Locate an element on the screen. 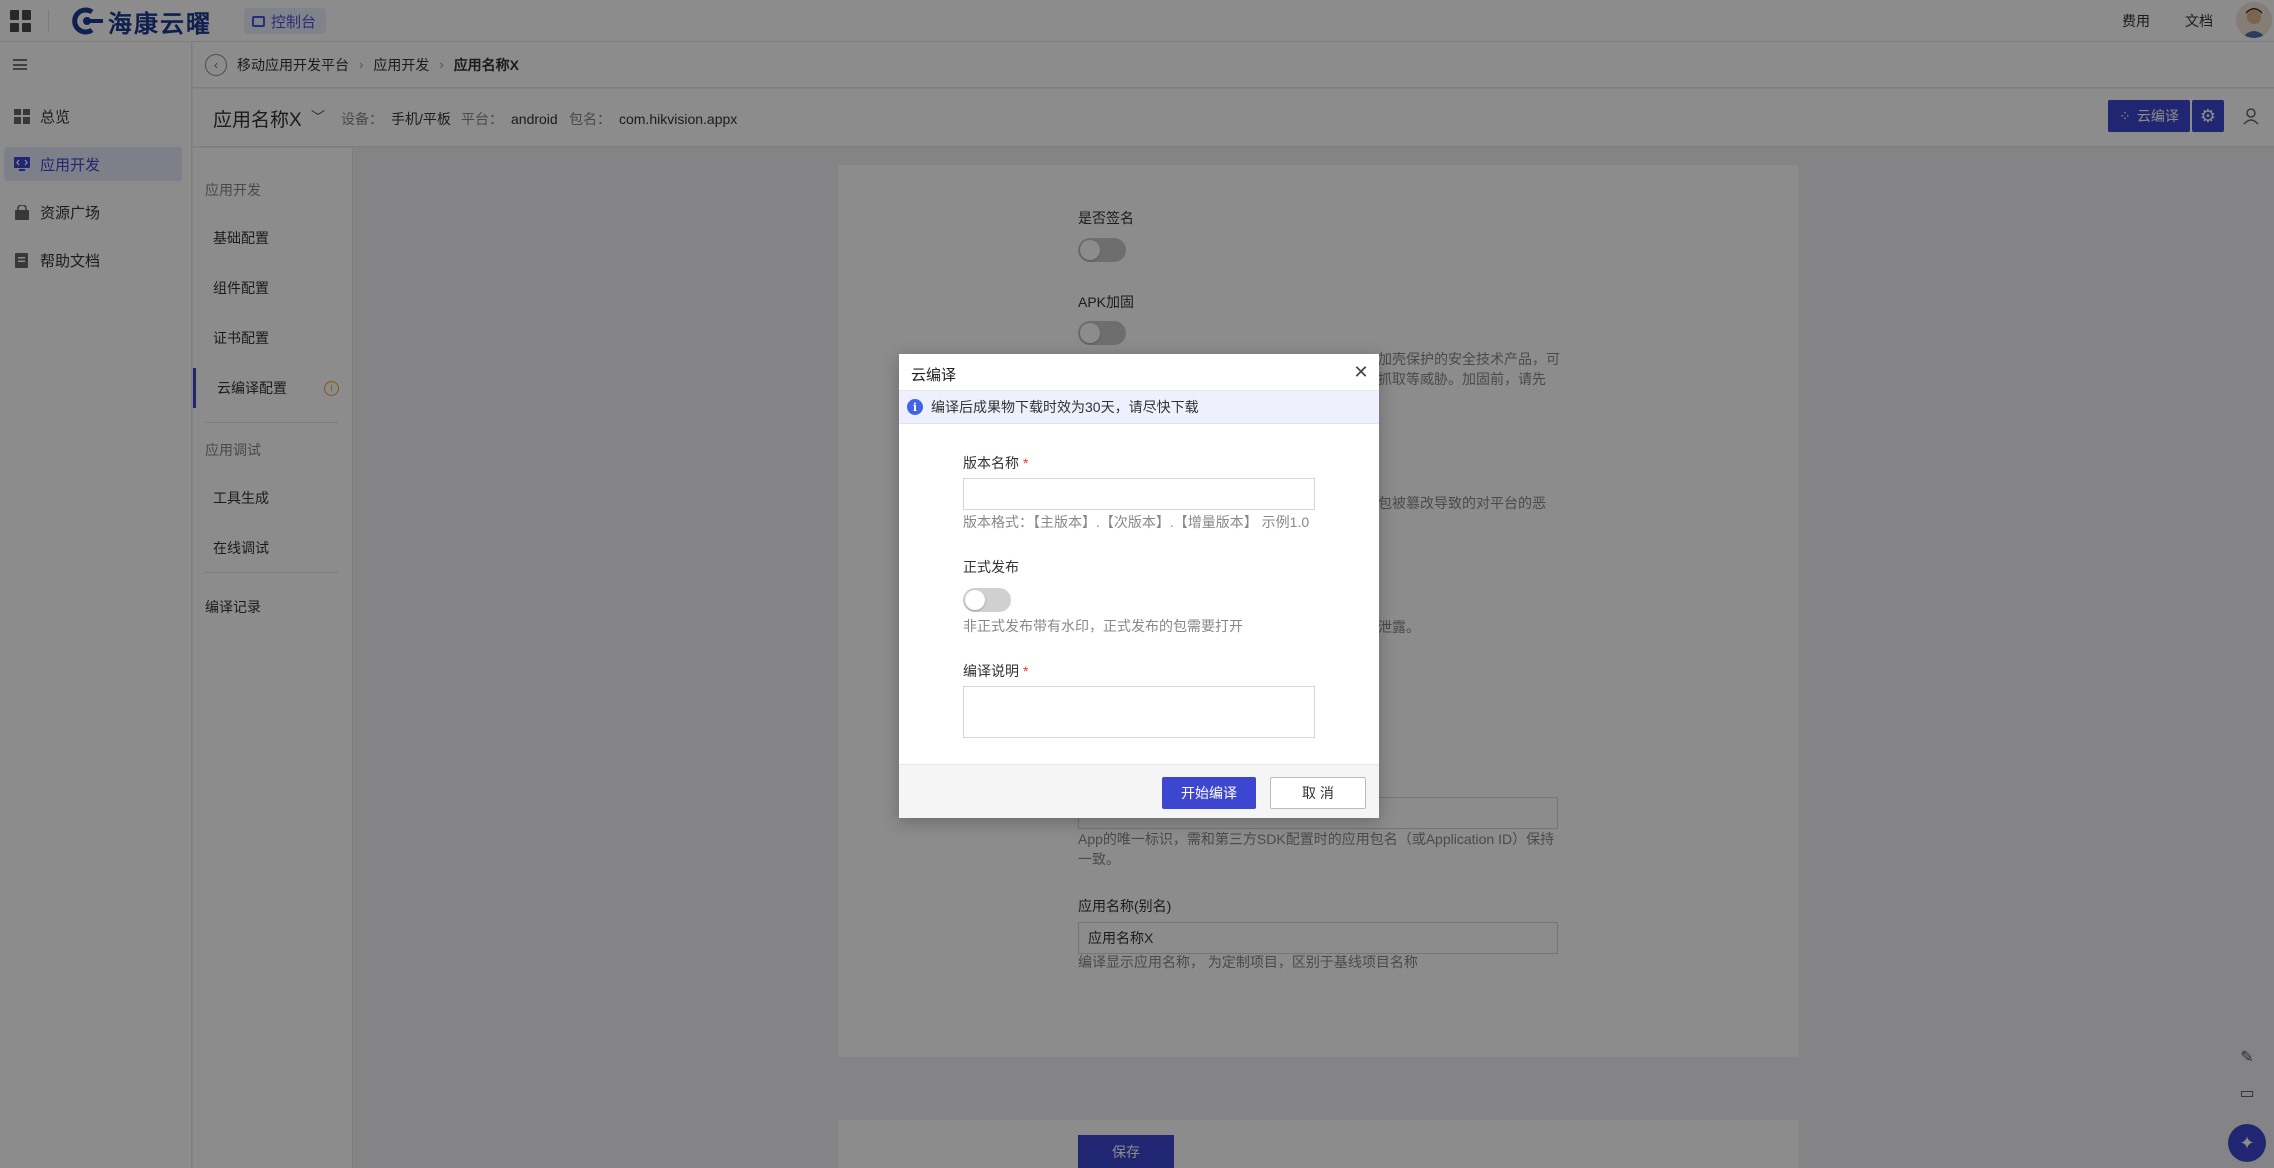 The width and height of the screenshot is (2274, 1168). dialog-header: 云编译 ✕ is located at coordinates (1139, 372).